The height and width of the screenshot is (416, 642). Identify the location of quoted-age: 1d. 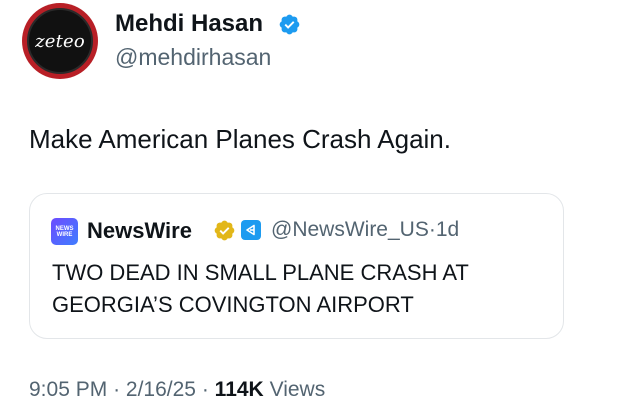
(447, 229).